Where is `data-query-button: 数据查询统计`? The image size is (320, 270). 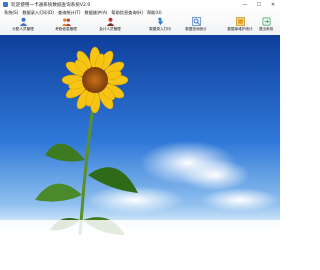 data-query-button: 数据查询统计 is located at coordinates (196, 25).